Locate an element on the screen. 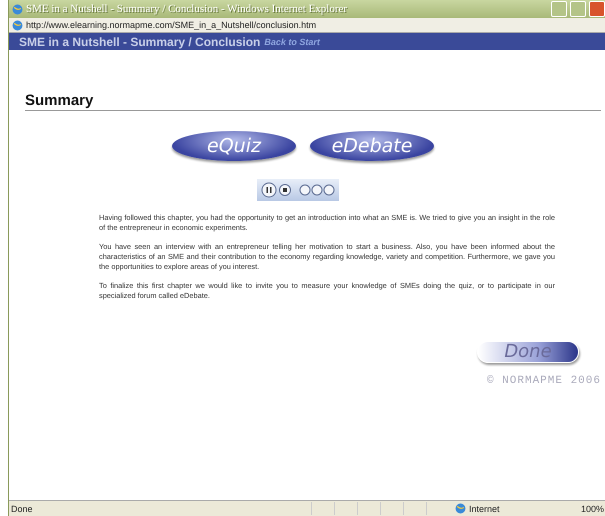 This screenshot has width=605, height=516. section-heading: Summary is located at coordinates (313, 101).